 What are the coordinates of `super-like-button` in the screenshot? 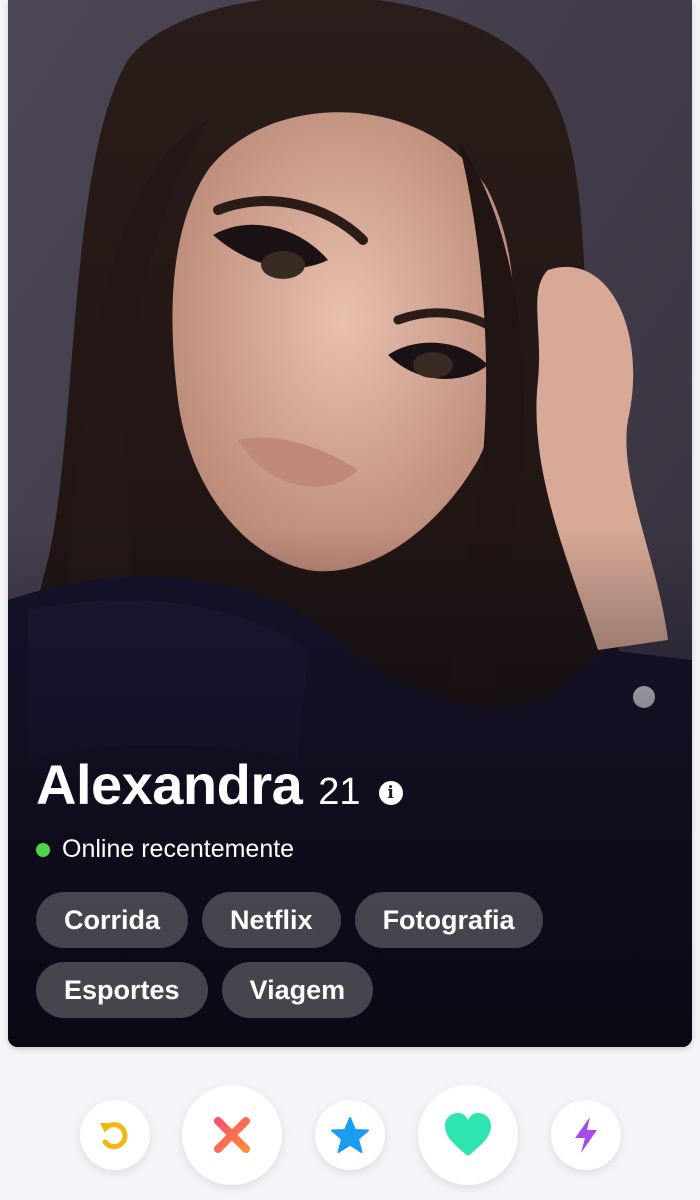 It's located at (350, 1135).